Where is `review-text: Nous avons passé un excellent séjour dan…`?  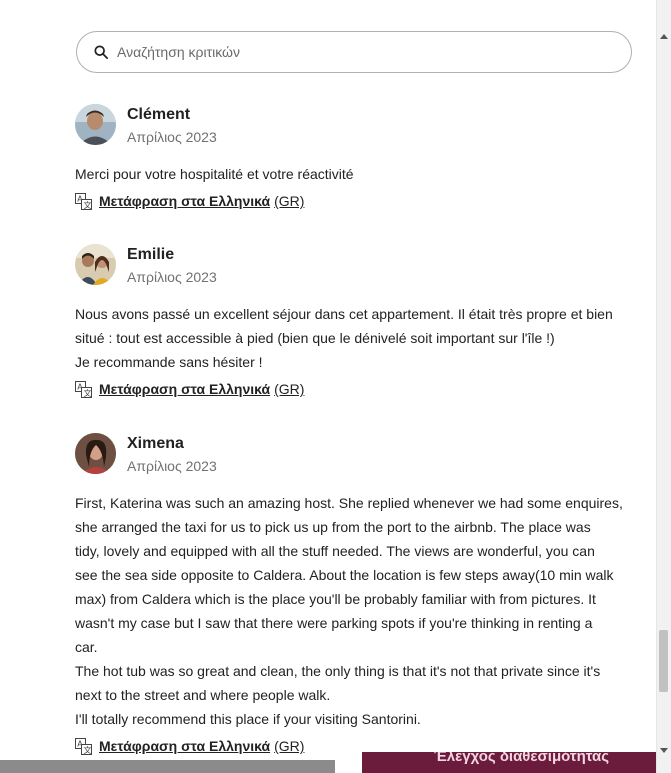
review-text: Nous avons passé un excellent séjour dan… is located at coordinates (344, 338).